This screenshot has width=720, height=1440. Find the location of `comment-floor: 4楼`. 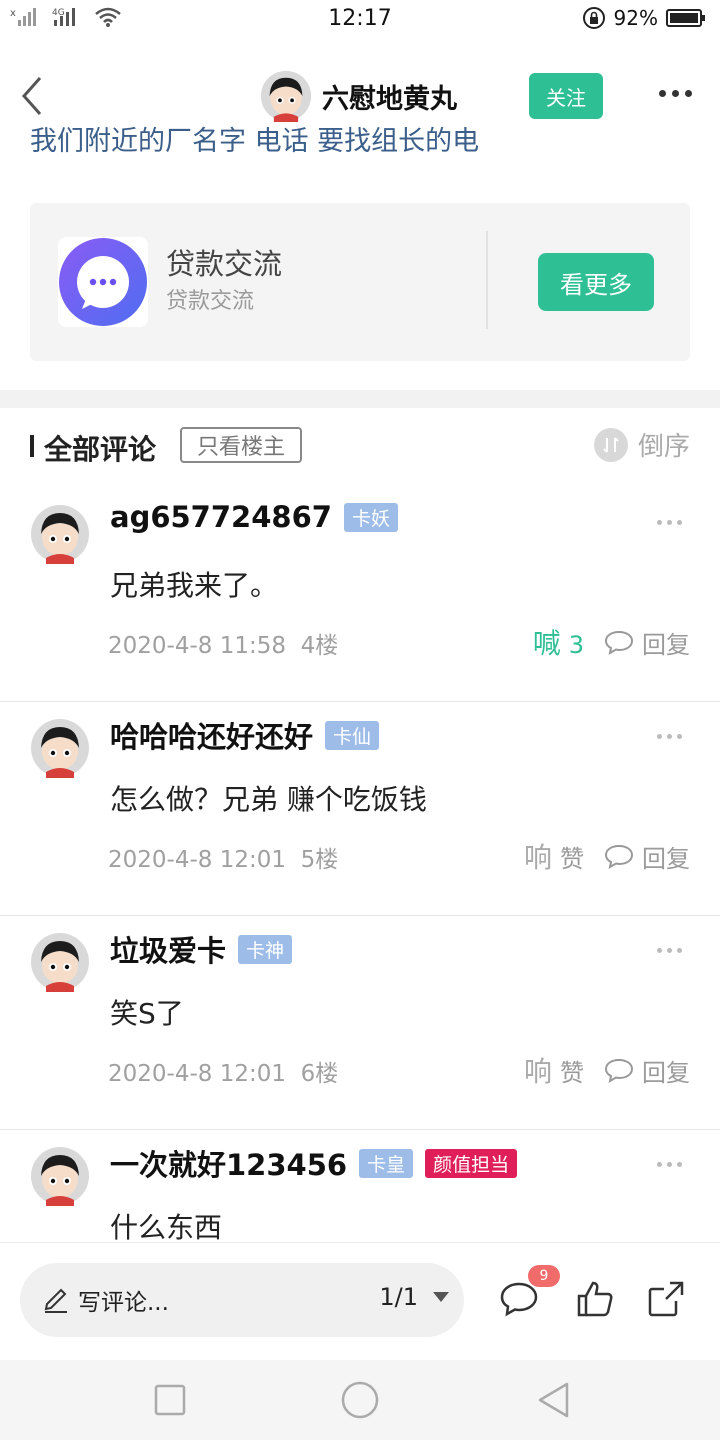

comment-floor: 4楼 is located at coordinates (319, 646).